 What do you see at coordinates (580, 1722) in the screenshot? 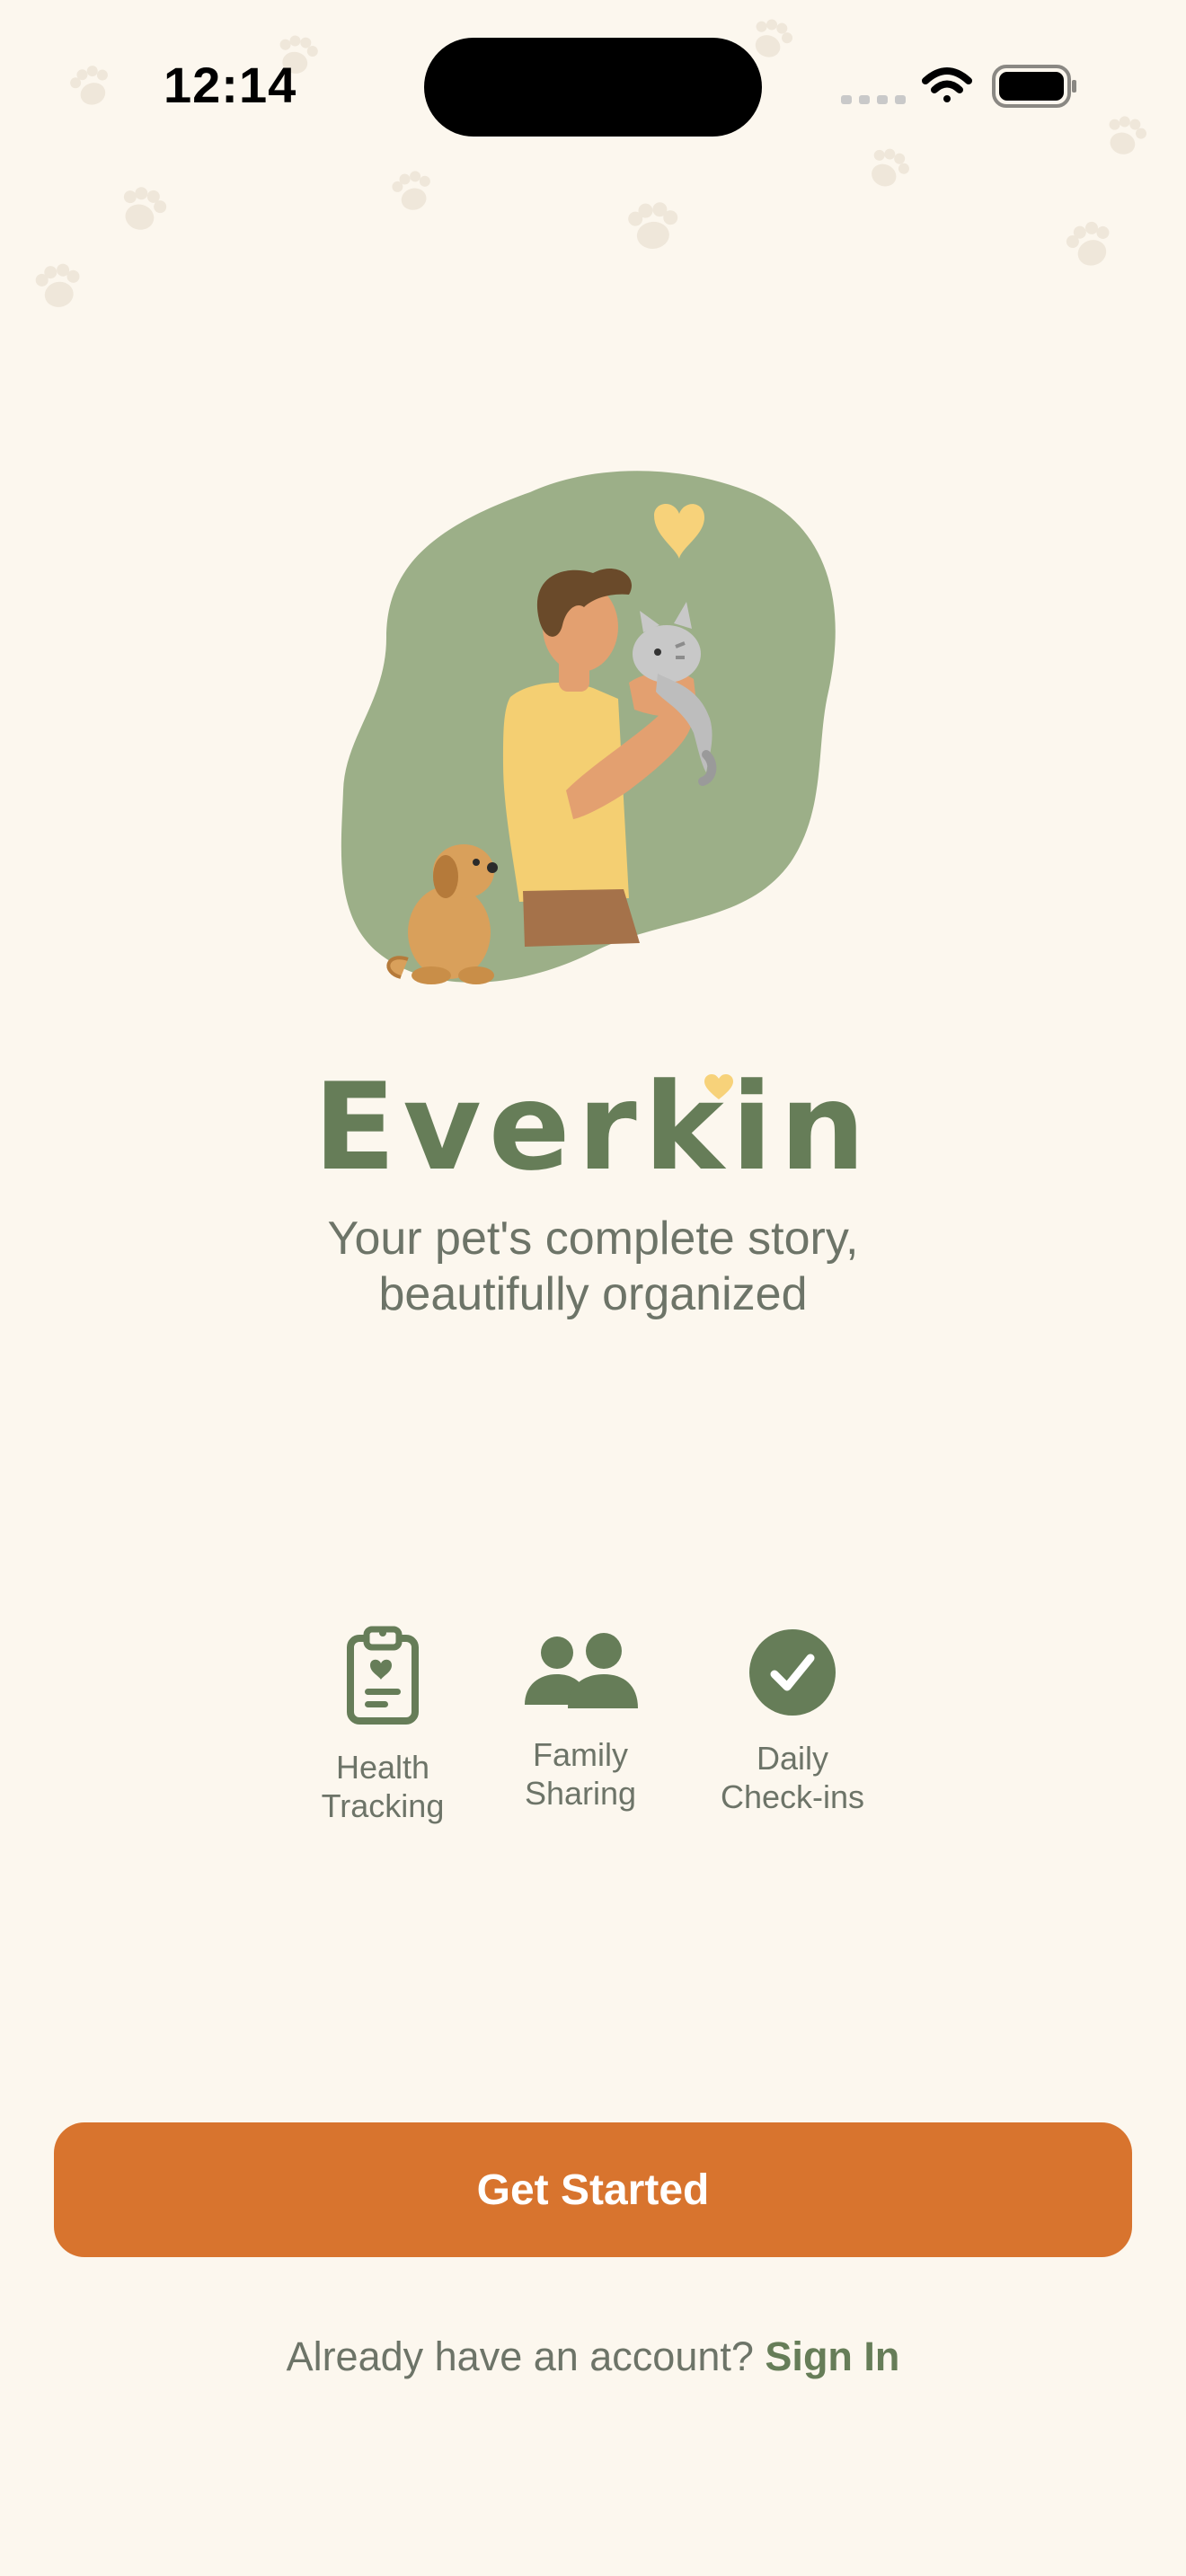
I see `feature-family-sharing: Family Sharing` at bounding box center [580, 1722].